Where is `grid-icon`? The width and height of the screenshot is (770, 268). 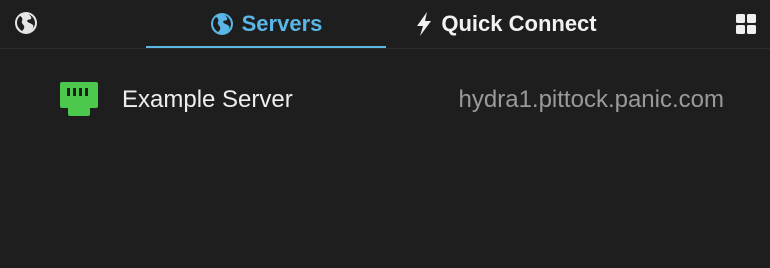
grid-icon is located at coordinates (746, 24).